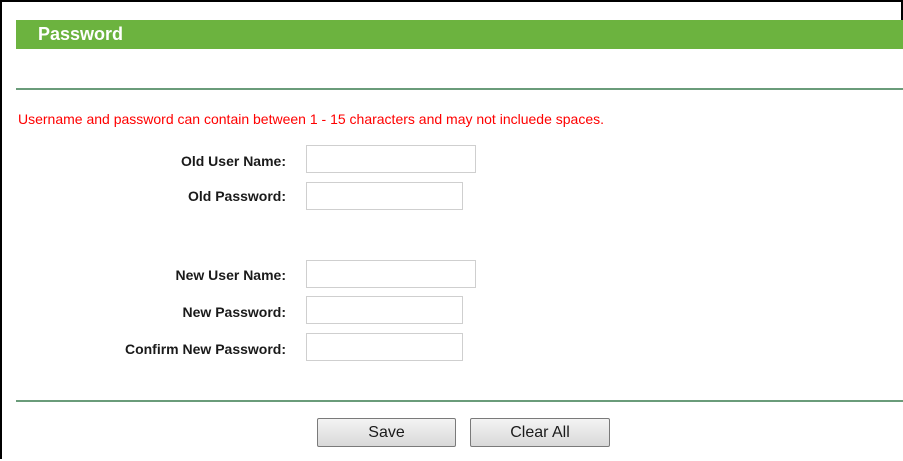 The width and height of the screenshot is (903, 461). I want to click on confirm-new-password-label: Confirm New Password:, so click(205, 349).